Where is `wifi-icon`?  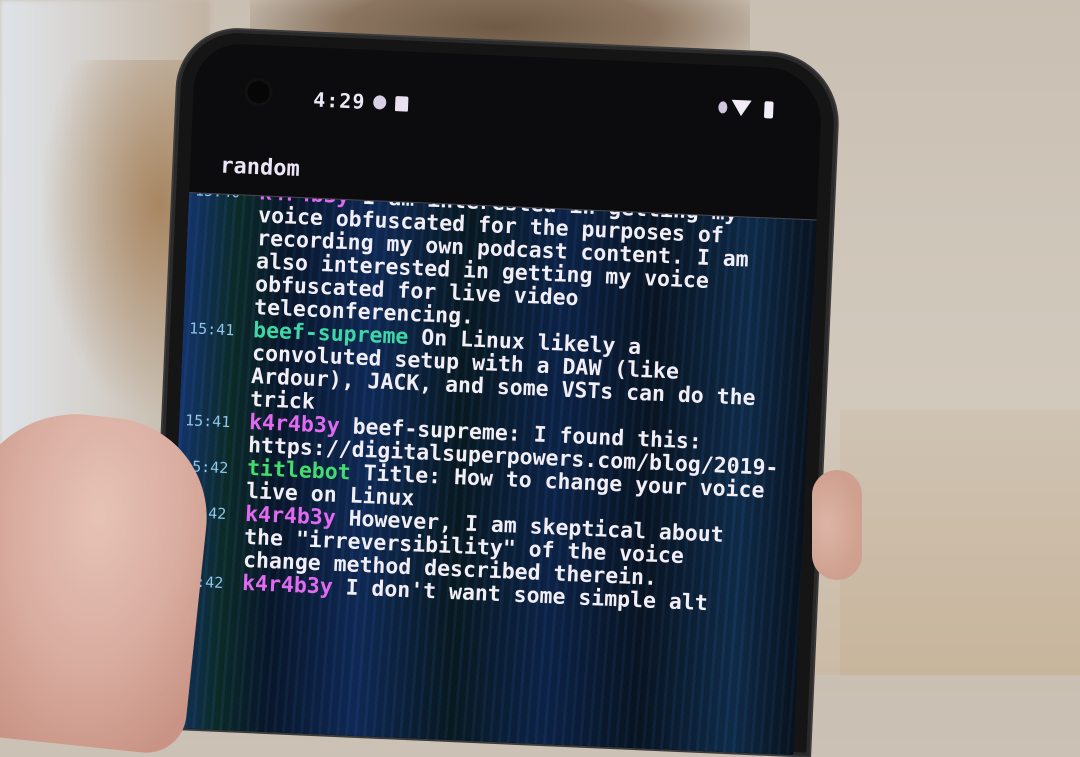 wifi-icon is located at coordinates (741, 108).